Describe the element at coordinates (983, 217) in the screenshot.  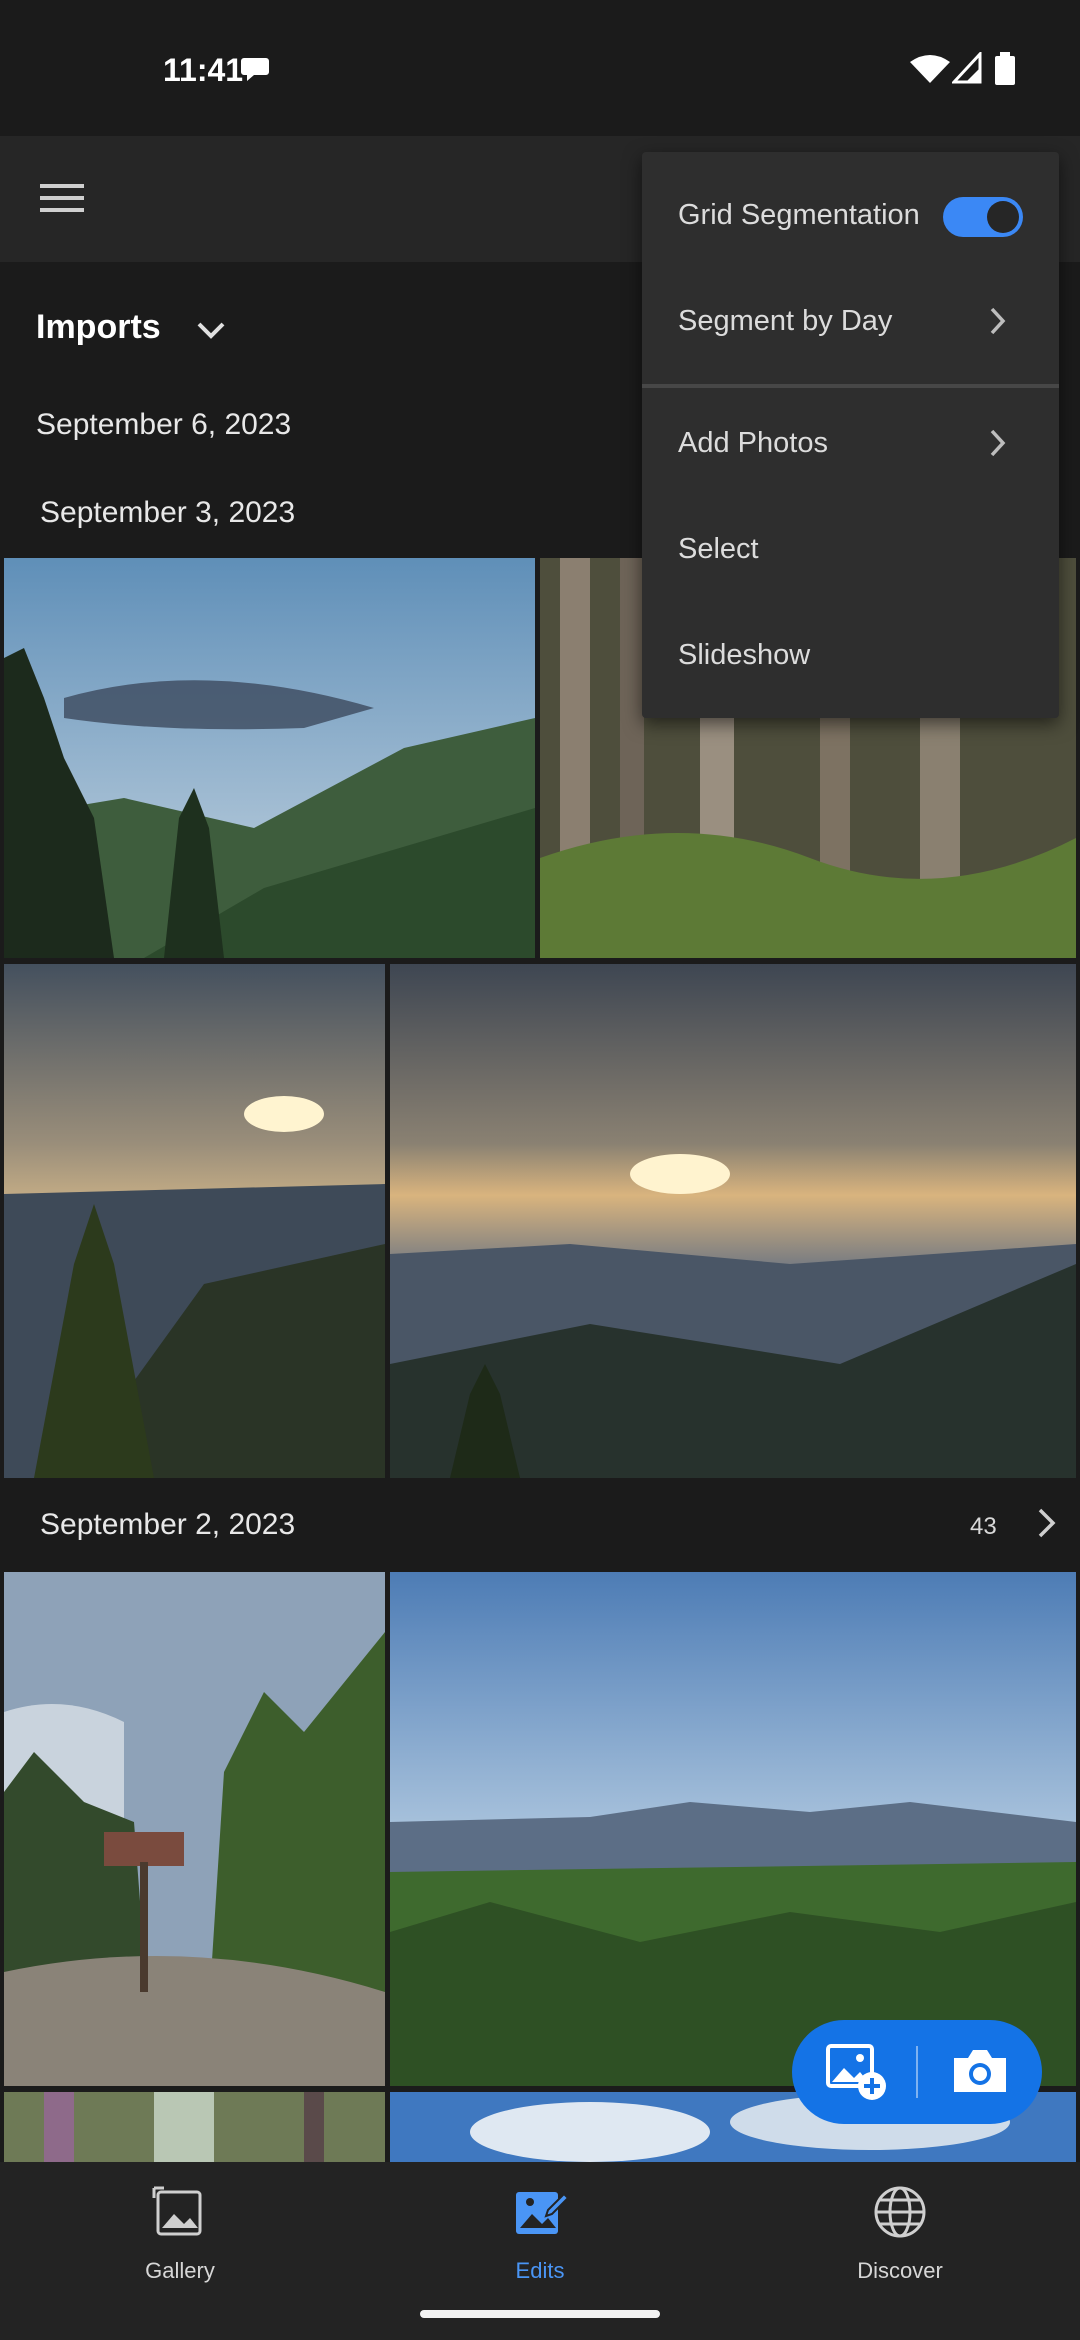
I see `grid-segmentation-toggle` at that location.